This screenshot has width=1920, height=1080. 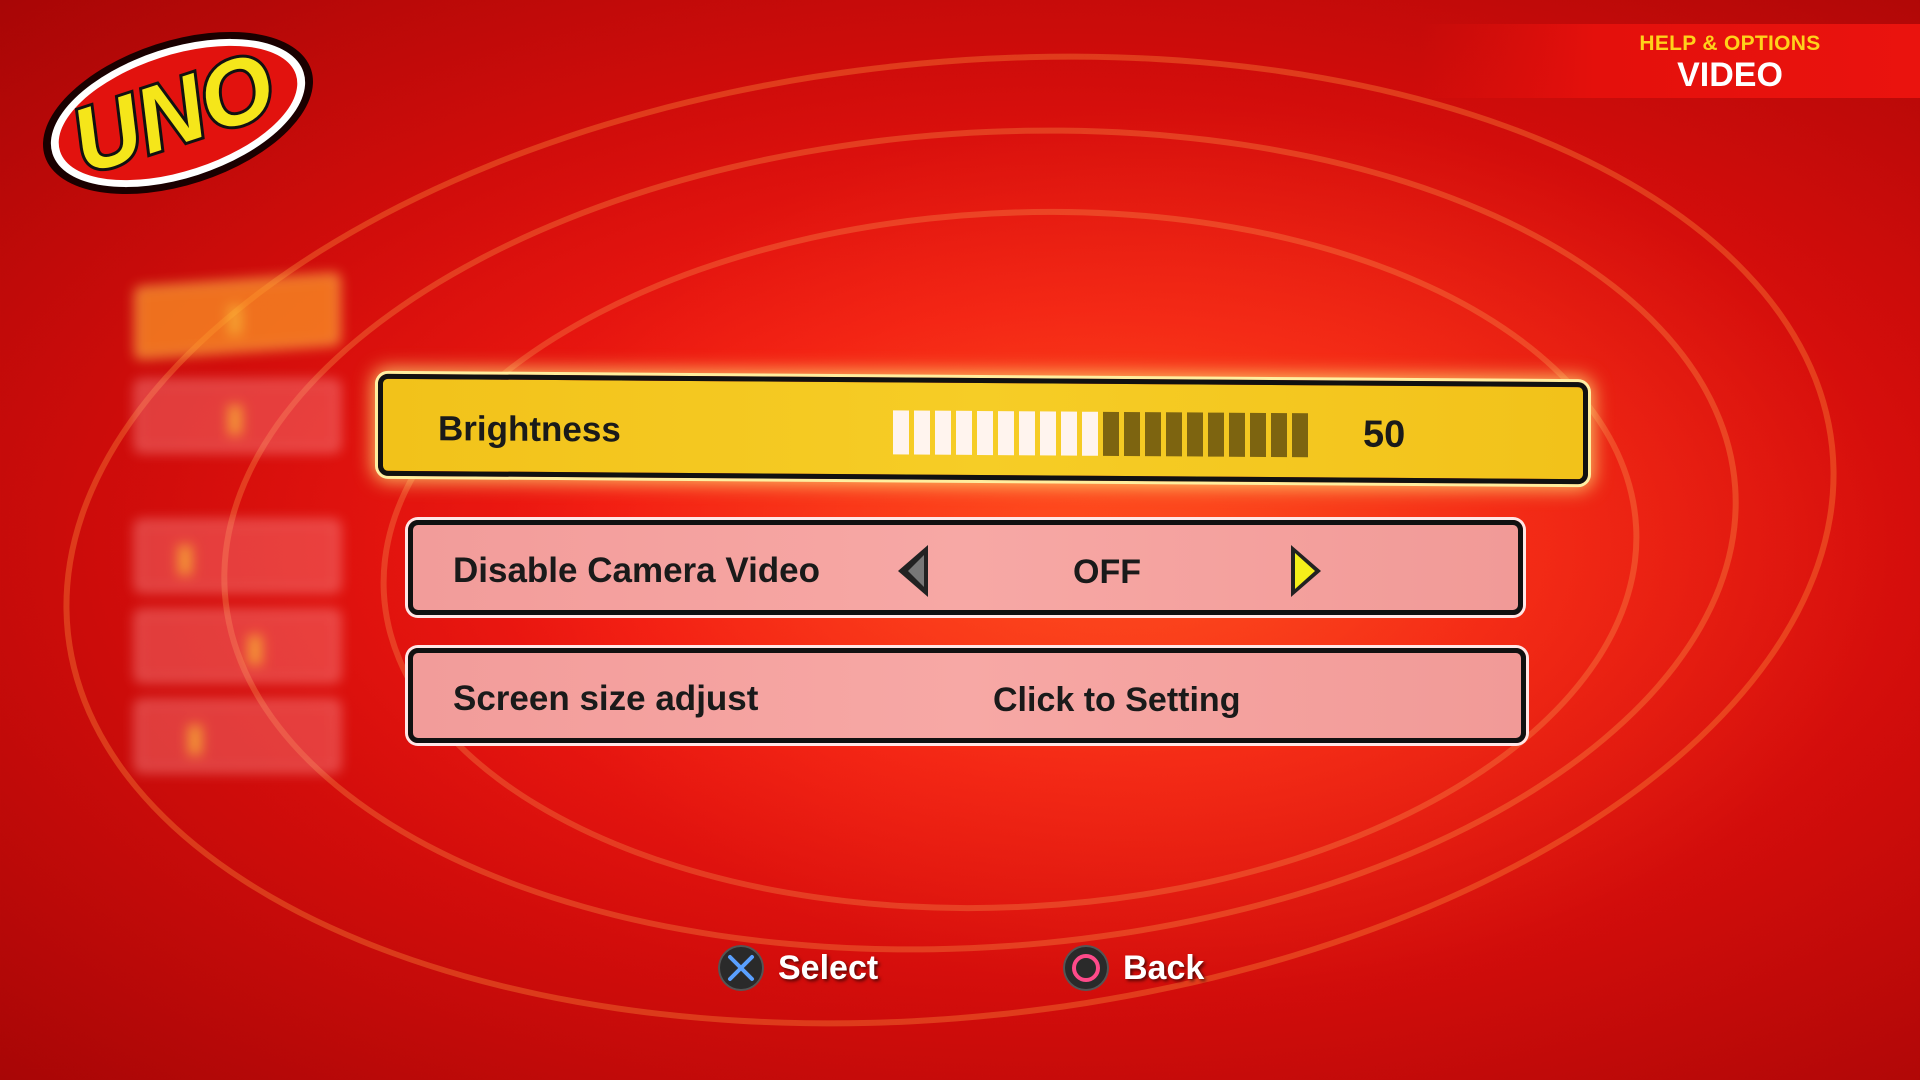 What do you see at coordinates (1107, 572) in the screenshot?
I see `disable-camera-value: OFF` at bounding box center [1107, 572].